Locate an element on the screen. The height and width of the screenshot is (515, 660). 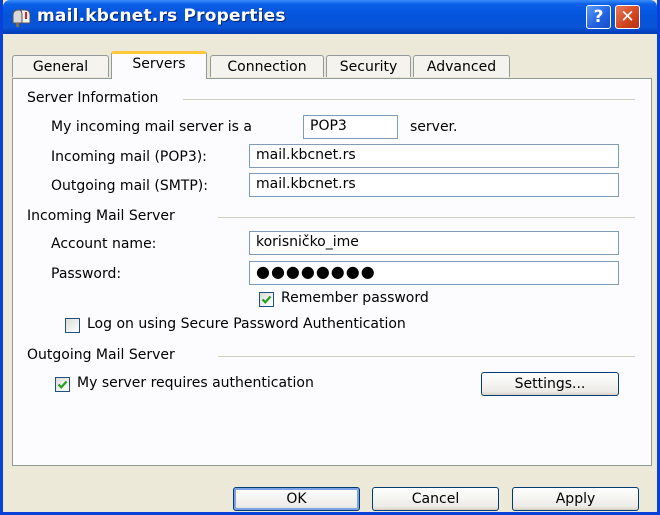
remember-password-label: Remember password is located at coordinates (355, 298).